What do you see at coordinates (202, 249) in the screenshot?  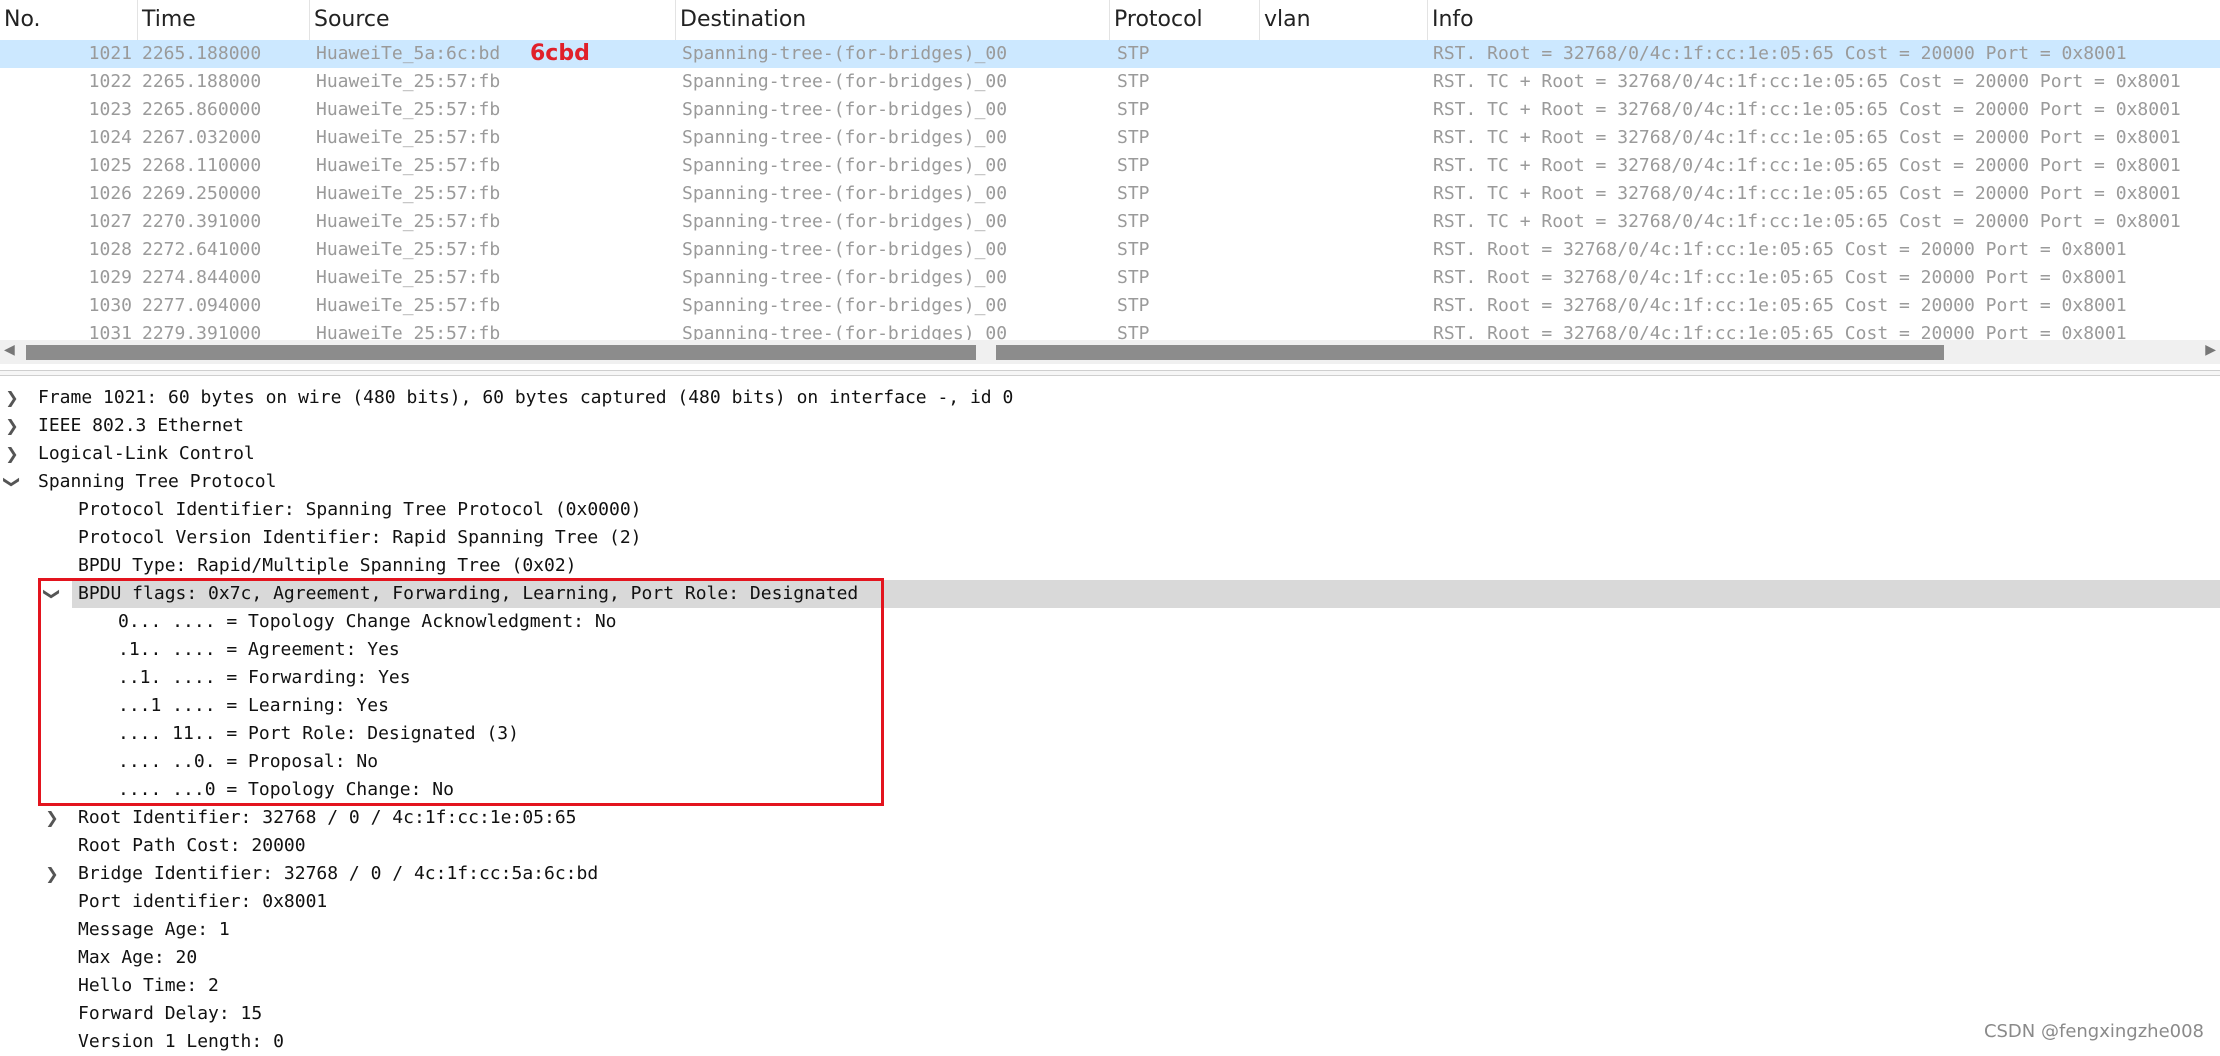 I see `packet-time: 2272.641000` at bounding box center [202, 249].